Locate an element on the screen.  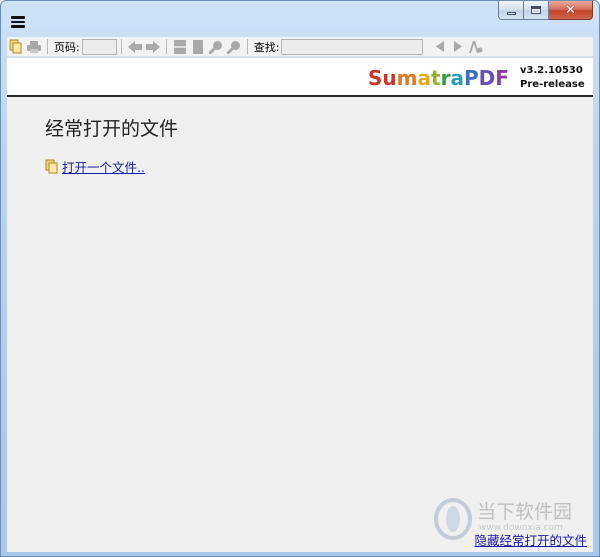
logo-letter: P is located at coordinates (471, 78).